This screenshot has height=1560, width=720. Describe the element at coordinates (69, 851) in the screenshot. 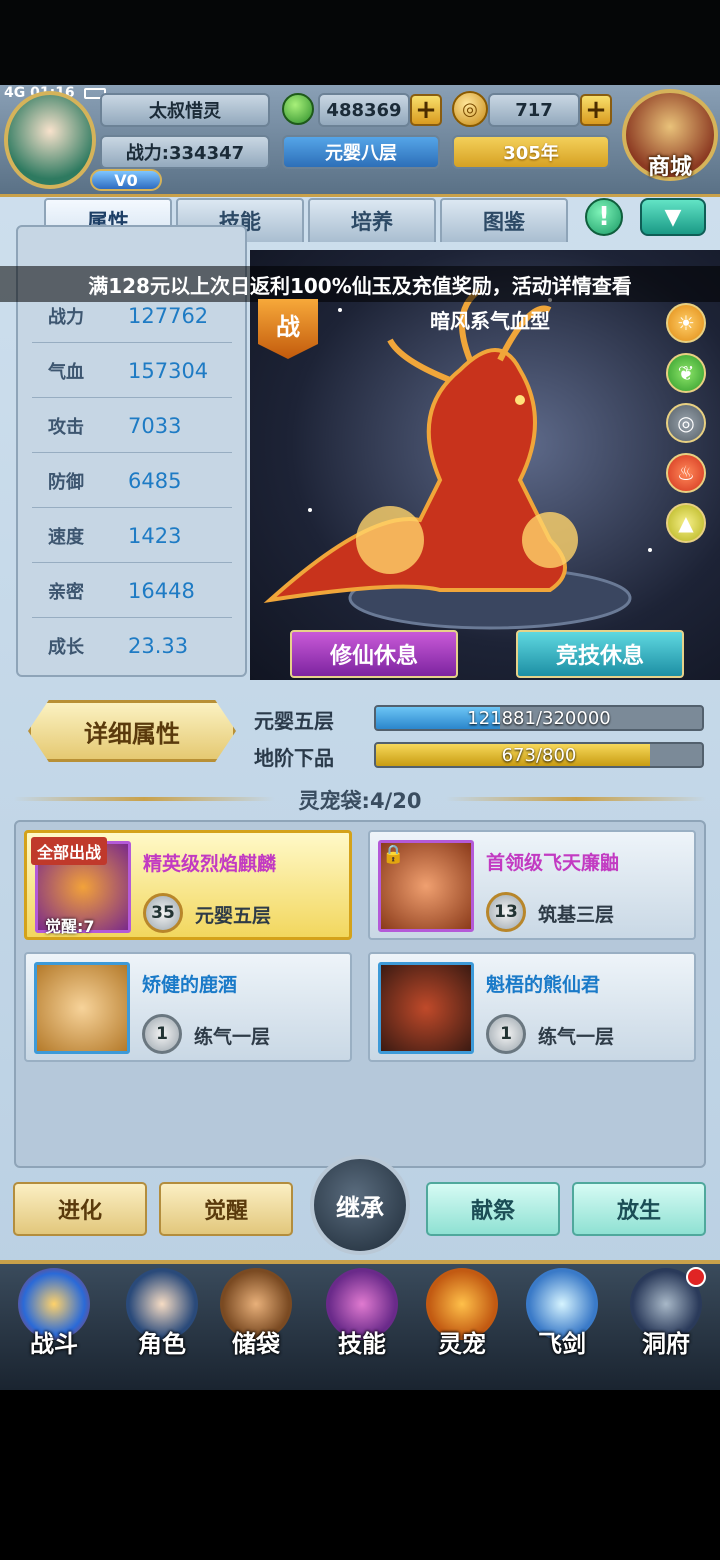

I see `all-battle-tag: 全部出战` at that location.